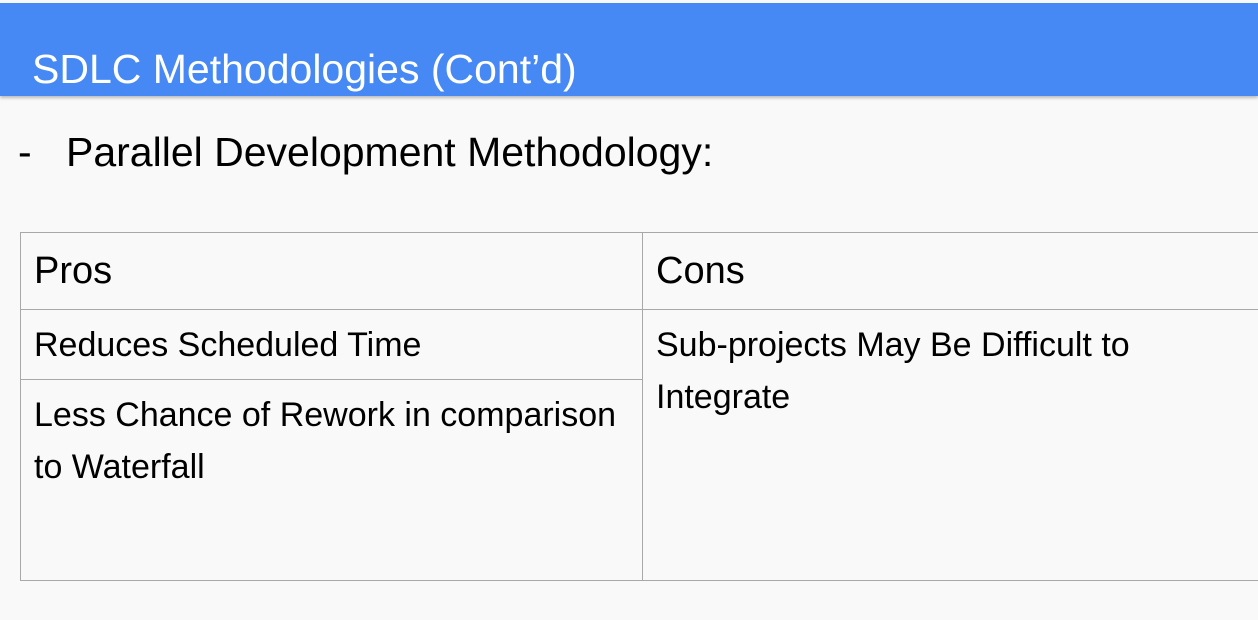 Image resolution: width=1258 pixels, height=620 pixels. What do you see at coordinates (304, 69) in the screenshot?
I see `slide-title: SDLC Methodologies (Cont’d)` at bounding box center [304, 69].